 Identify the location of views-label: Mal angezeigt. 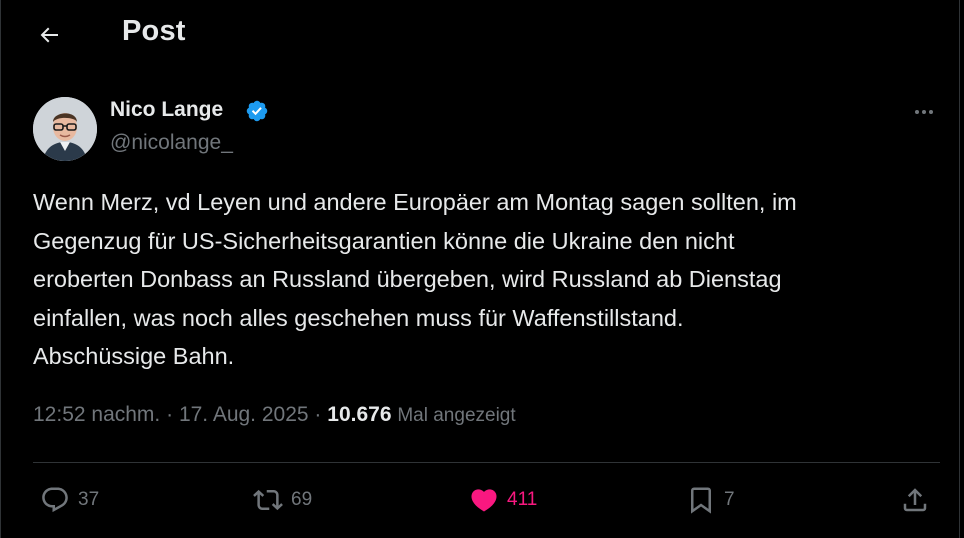
(456, 415).